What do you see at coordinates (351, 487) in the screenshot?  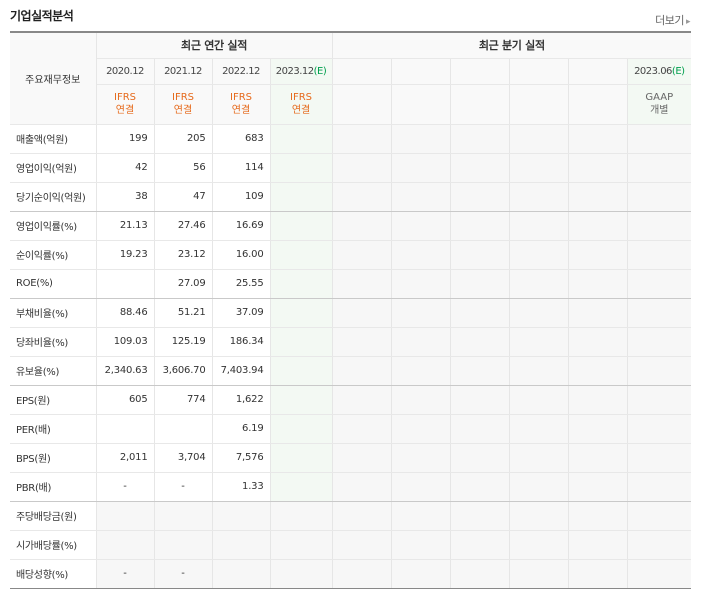 I see `table-row: PBR(배) - -1.33` at bounding box center [351, 487].